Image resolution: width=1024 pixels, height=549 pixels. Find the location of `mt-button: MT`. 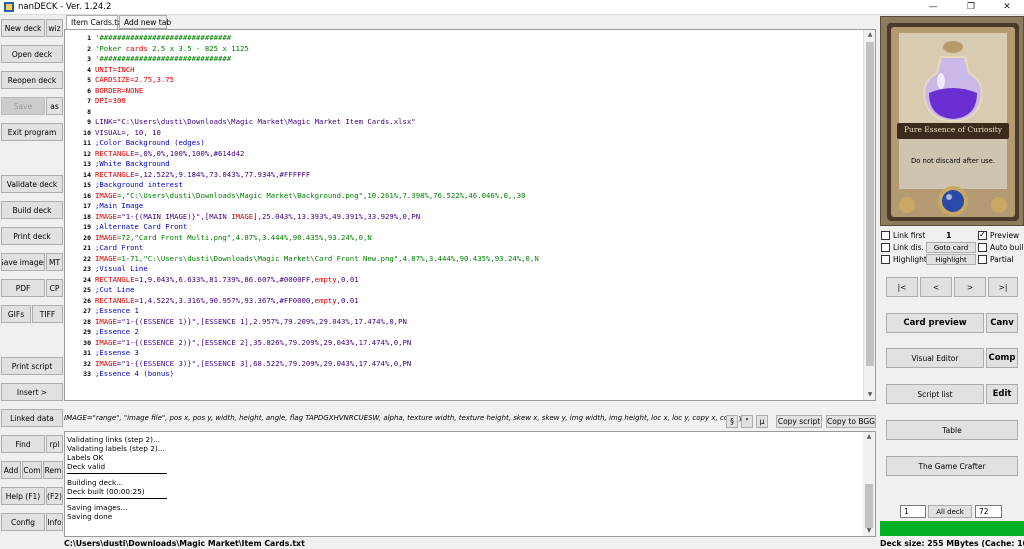

mt-button: MT is located at coordinates (54, 262).